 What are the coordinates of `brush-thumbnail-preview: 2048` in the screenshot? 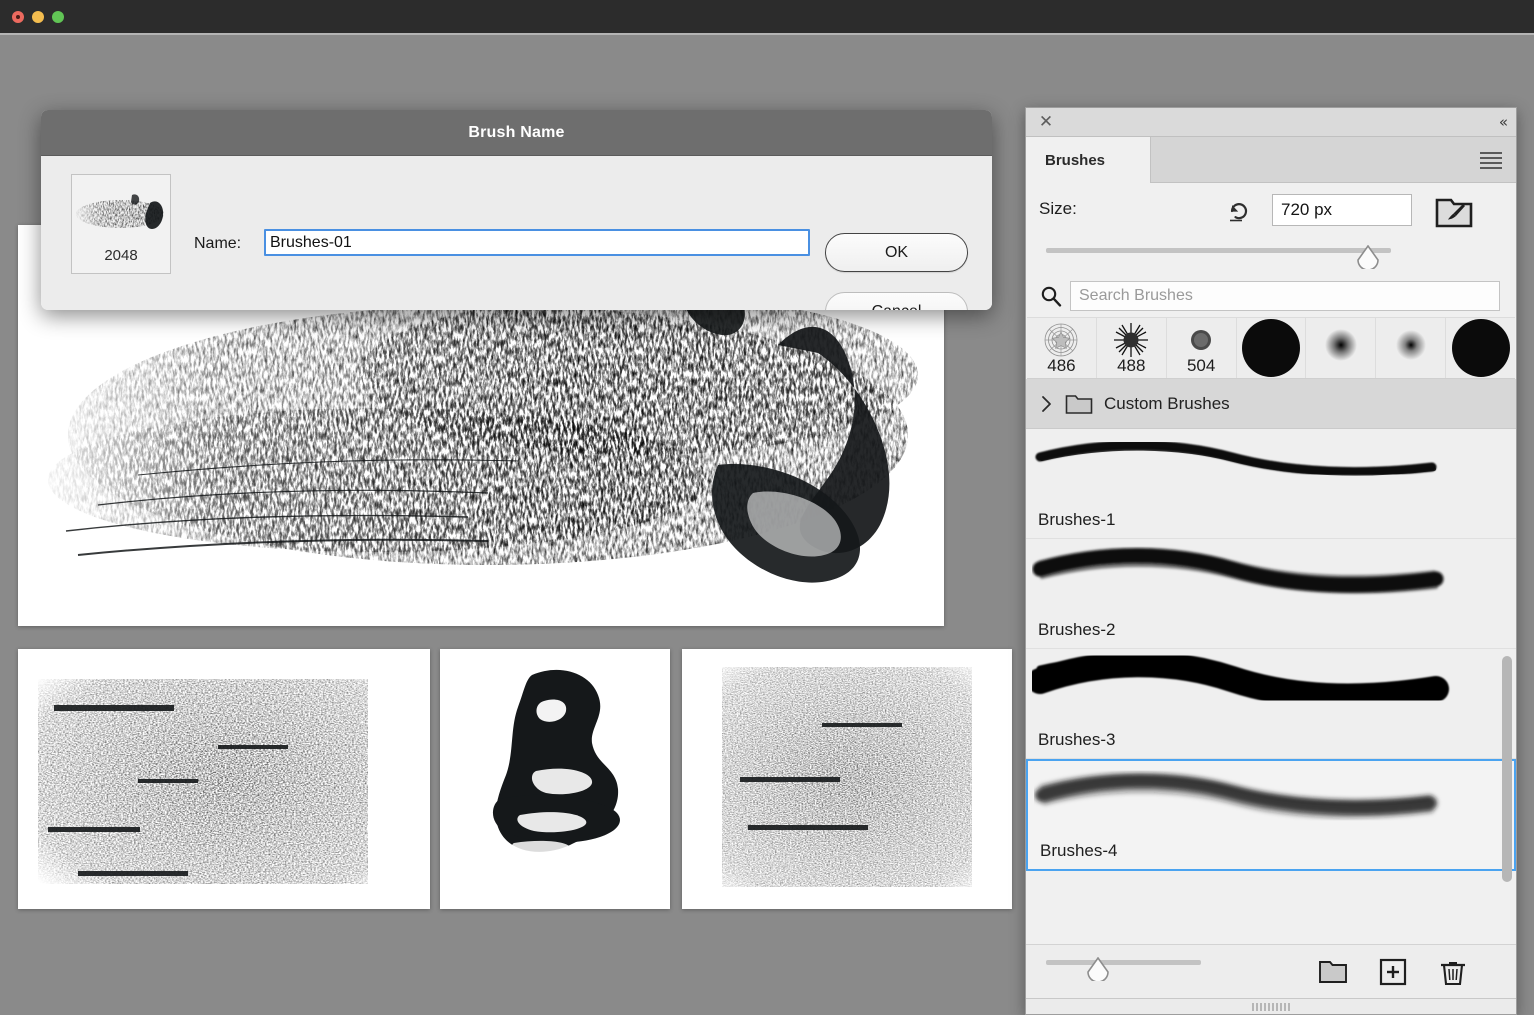 It's located at (121, 224).